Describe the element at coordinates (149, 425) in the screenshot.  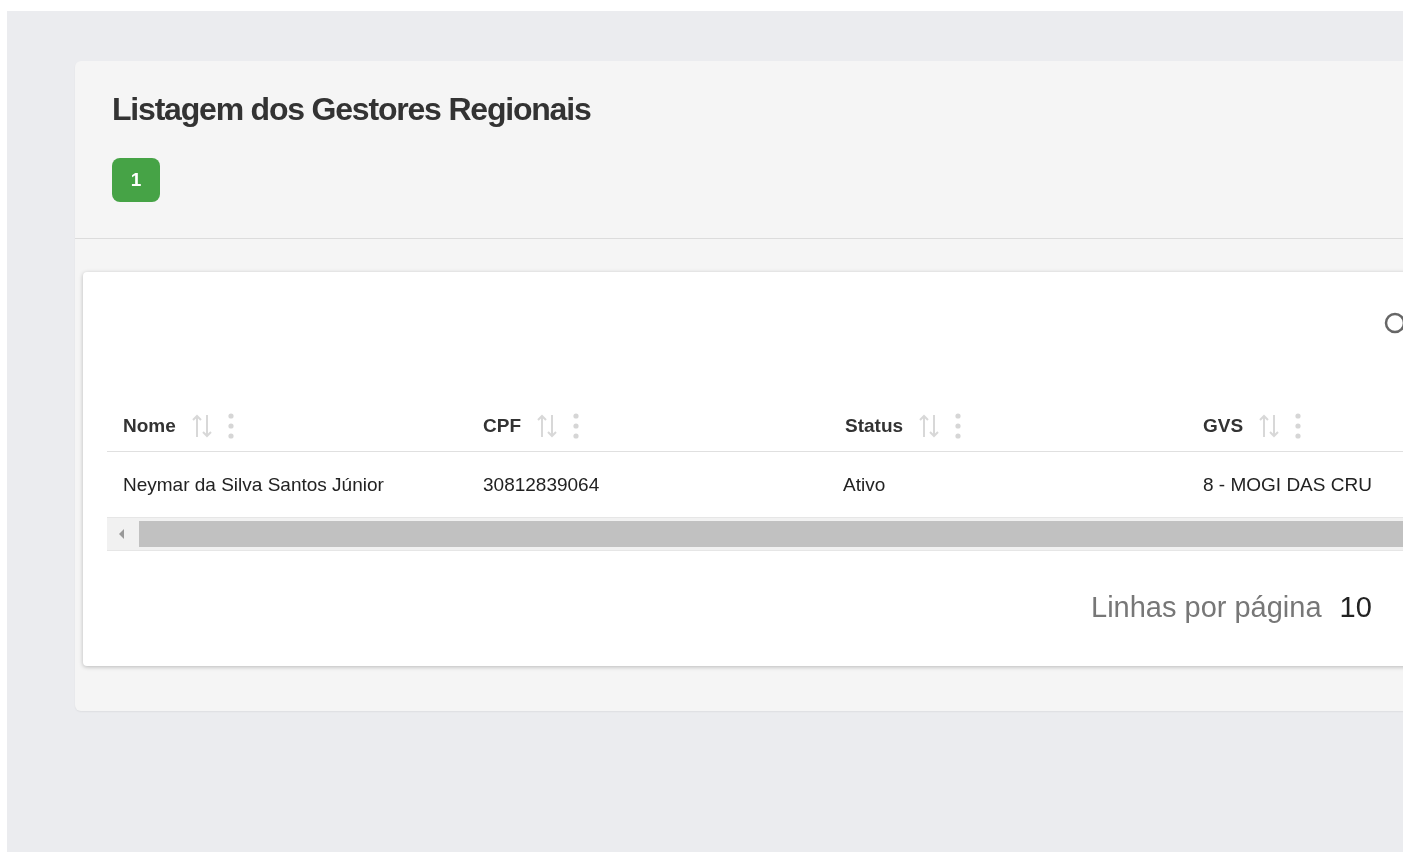
I see `column-header: Nome` at that location.